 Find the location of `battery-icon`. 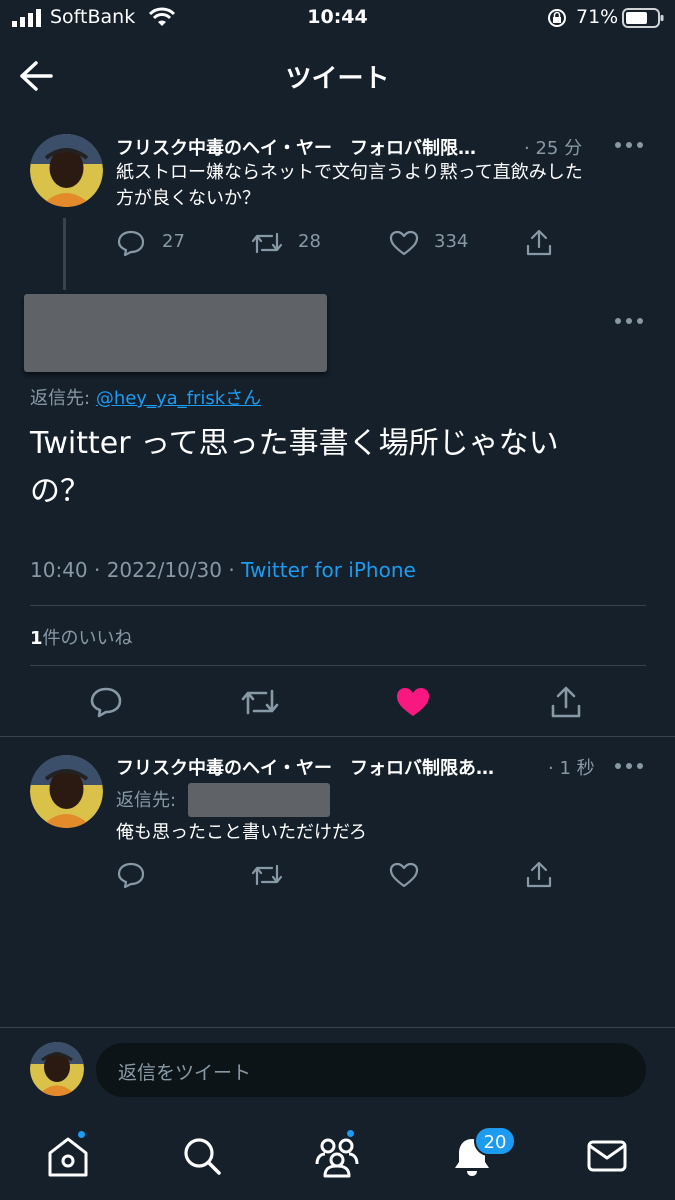

battery-icon is located at coordinates (643, 18).